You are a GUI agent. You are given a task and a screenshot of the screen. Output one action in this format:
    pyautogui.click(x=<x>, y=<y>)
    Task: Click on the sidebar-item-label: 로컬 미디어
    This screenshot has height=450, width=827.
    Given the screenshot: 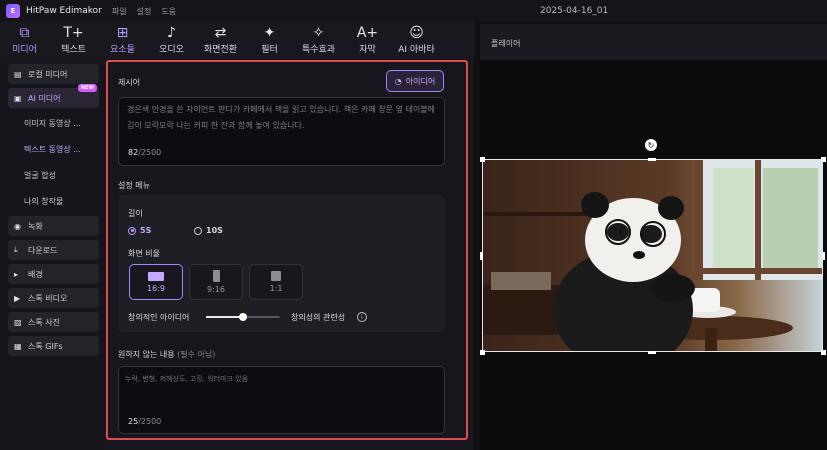 What is the action you would take?
    pyautogui.click(x=48, y=74)
    